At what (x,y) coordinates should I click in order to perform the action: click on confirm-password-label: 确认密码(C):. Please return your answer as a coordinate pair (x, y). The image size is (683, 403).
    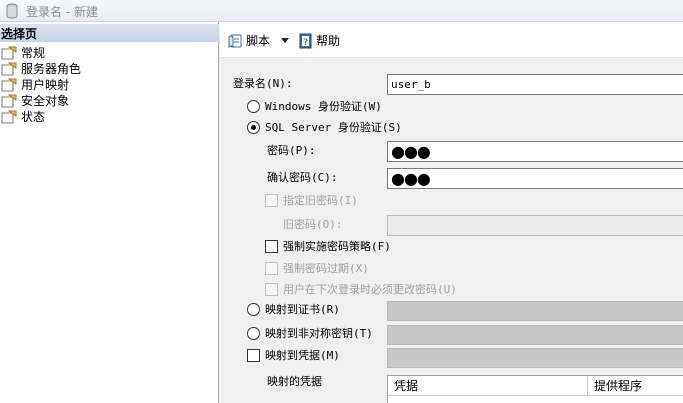
    Looking at the image, I should click on (302, 177).